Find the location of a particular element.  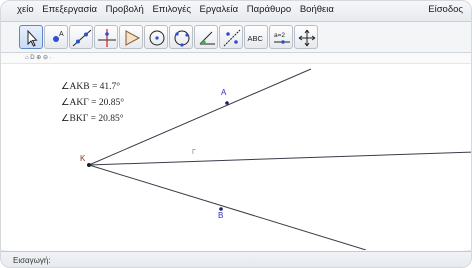

circle-center-point-icon is located at coordinates (157, 38).